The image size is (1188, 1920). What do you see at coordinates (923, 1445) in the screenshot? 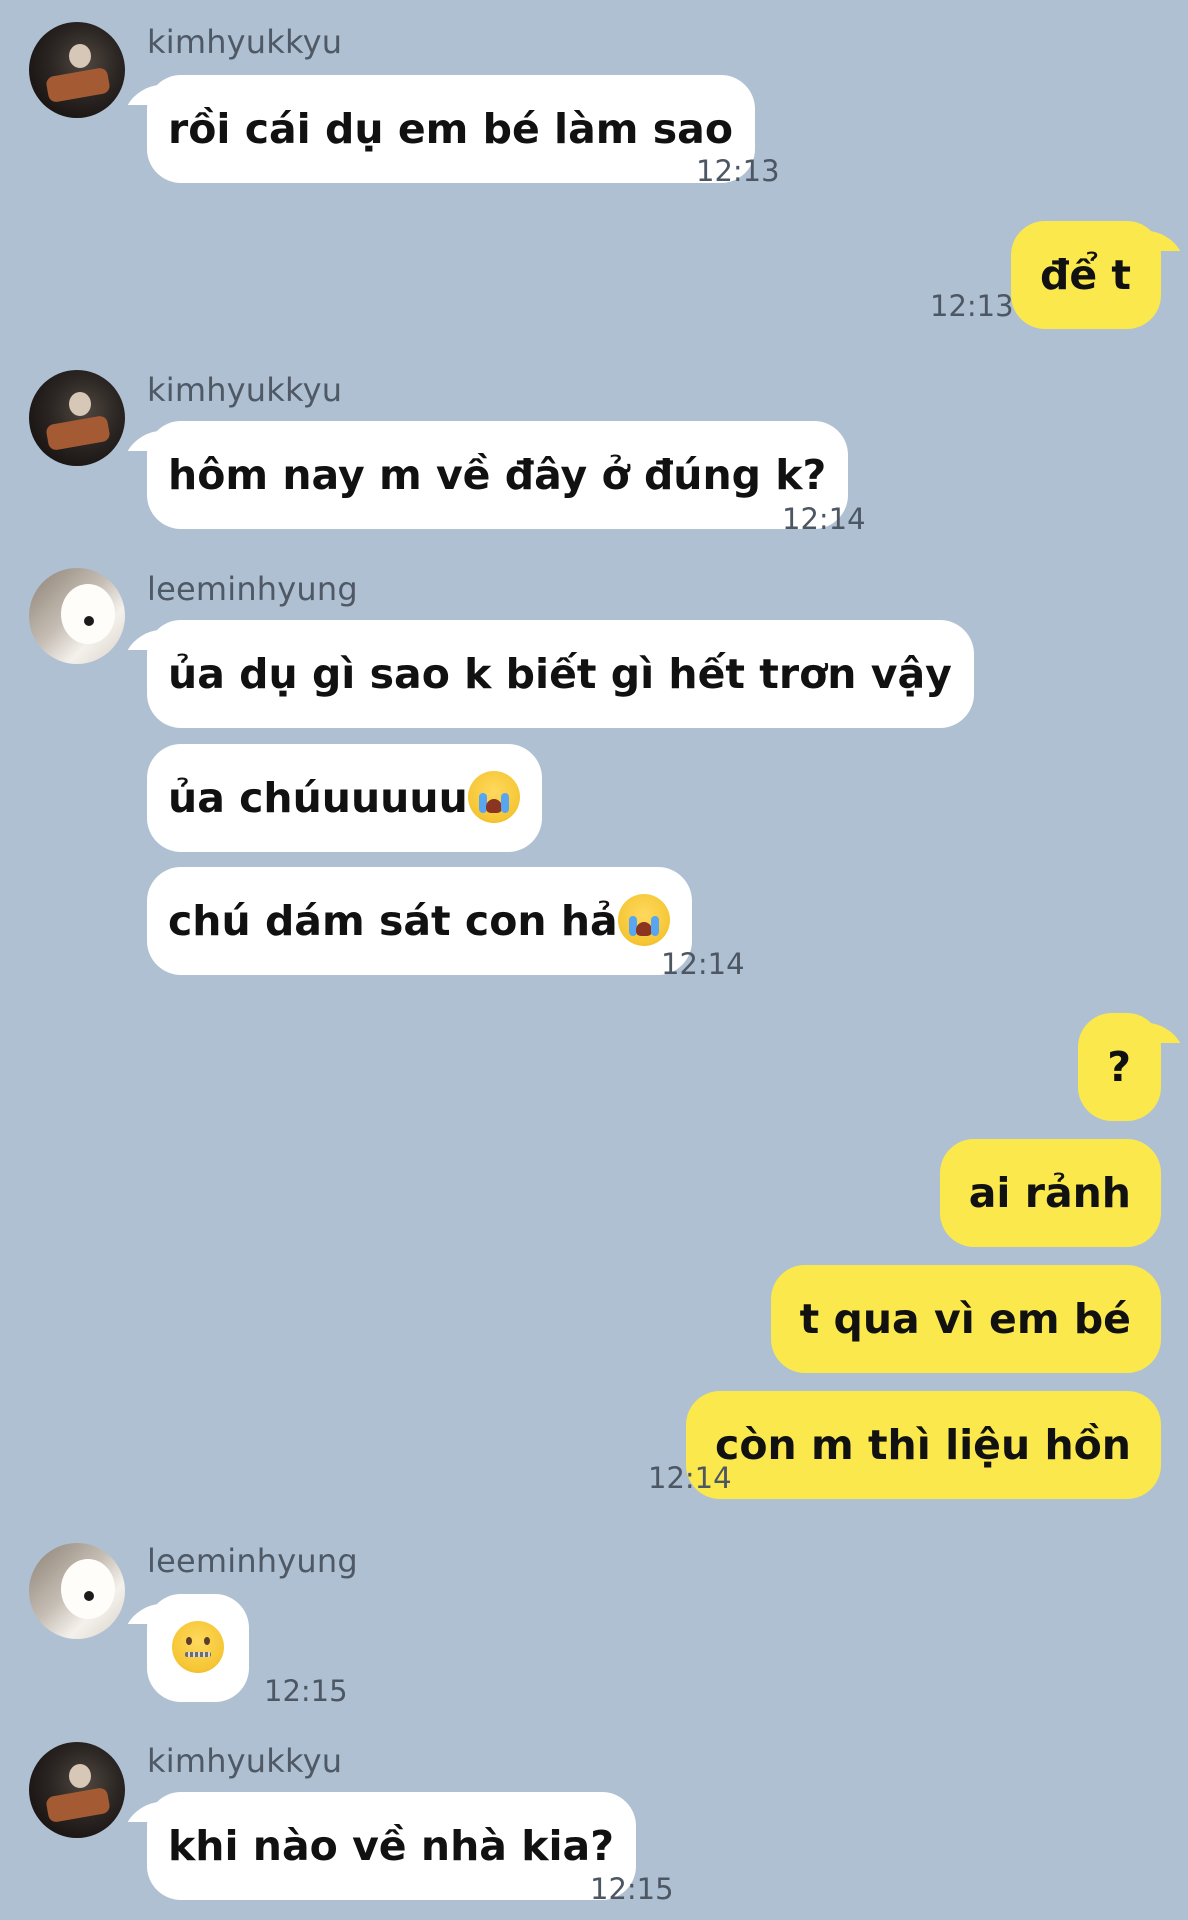
I see `message-bubble: còn m thì liệu hồn` at bounding box center [923, 1445].